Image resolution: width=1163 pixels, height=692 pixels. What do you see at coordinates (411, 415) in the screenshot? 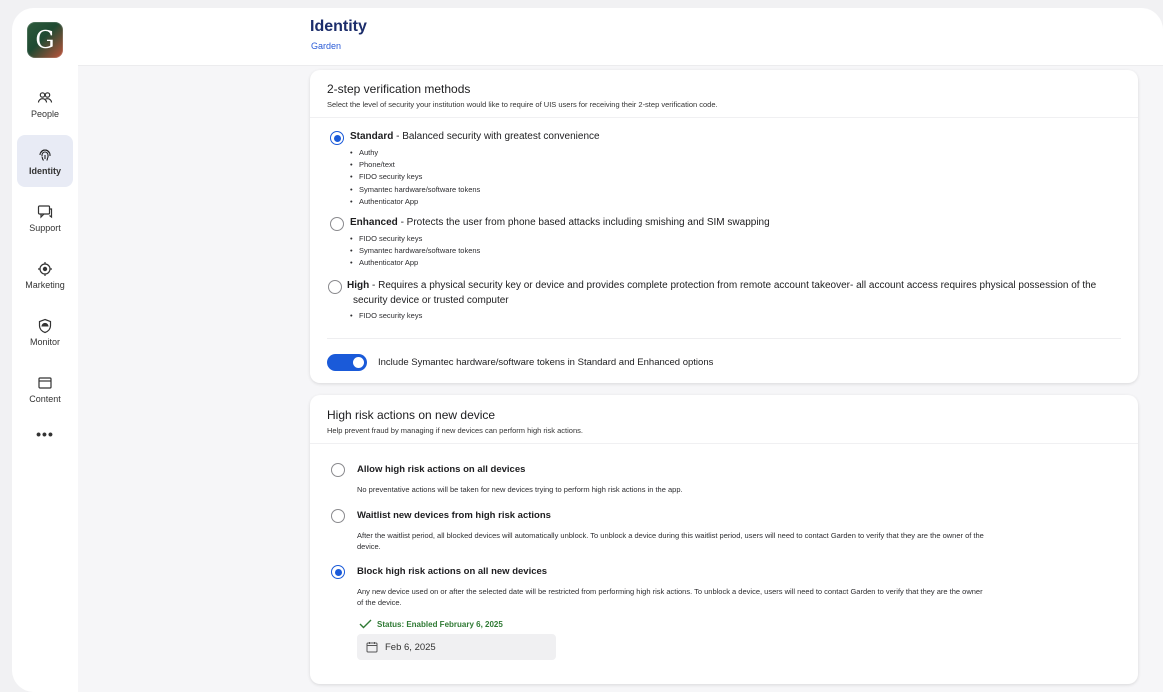
I see `card-title: High risk actions on new device` at bounding box center [411, 415].